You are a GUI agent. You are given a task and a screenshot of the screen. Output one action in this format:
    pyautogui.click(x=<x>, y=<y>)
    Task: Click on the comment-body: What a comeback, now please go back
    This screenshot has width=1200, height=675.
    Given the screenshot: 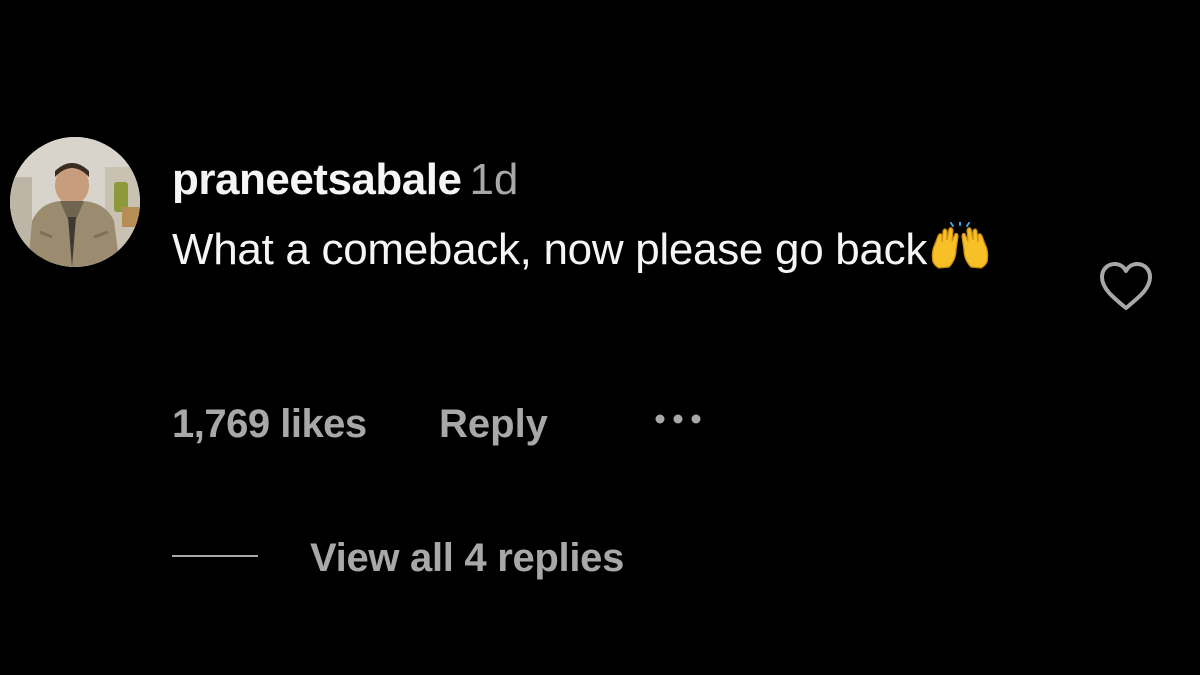 What is the action you would take?
    pyautogui.click(x=550, y=249)
    